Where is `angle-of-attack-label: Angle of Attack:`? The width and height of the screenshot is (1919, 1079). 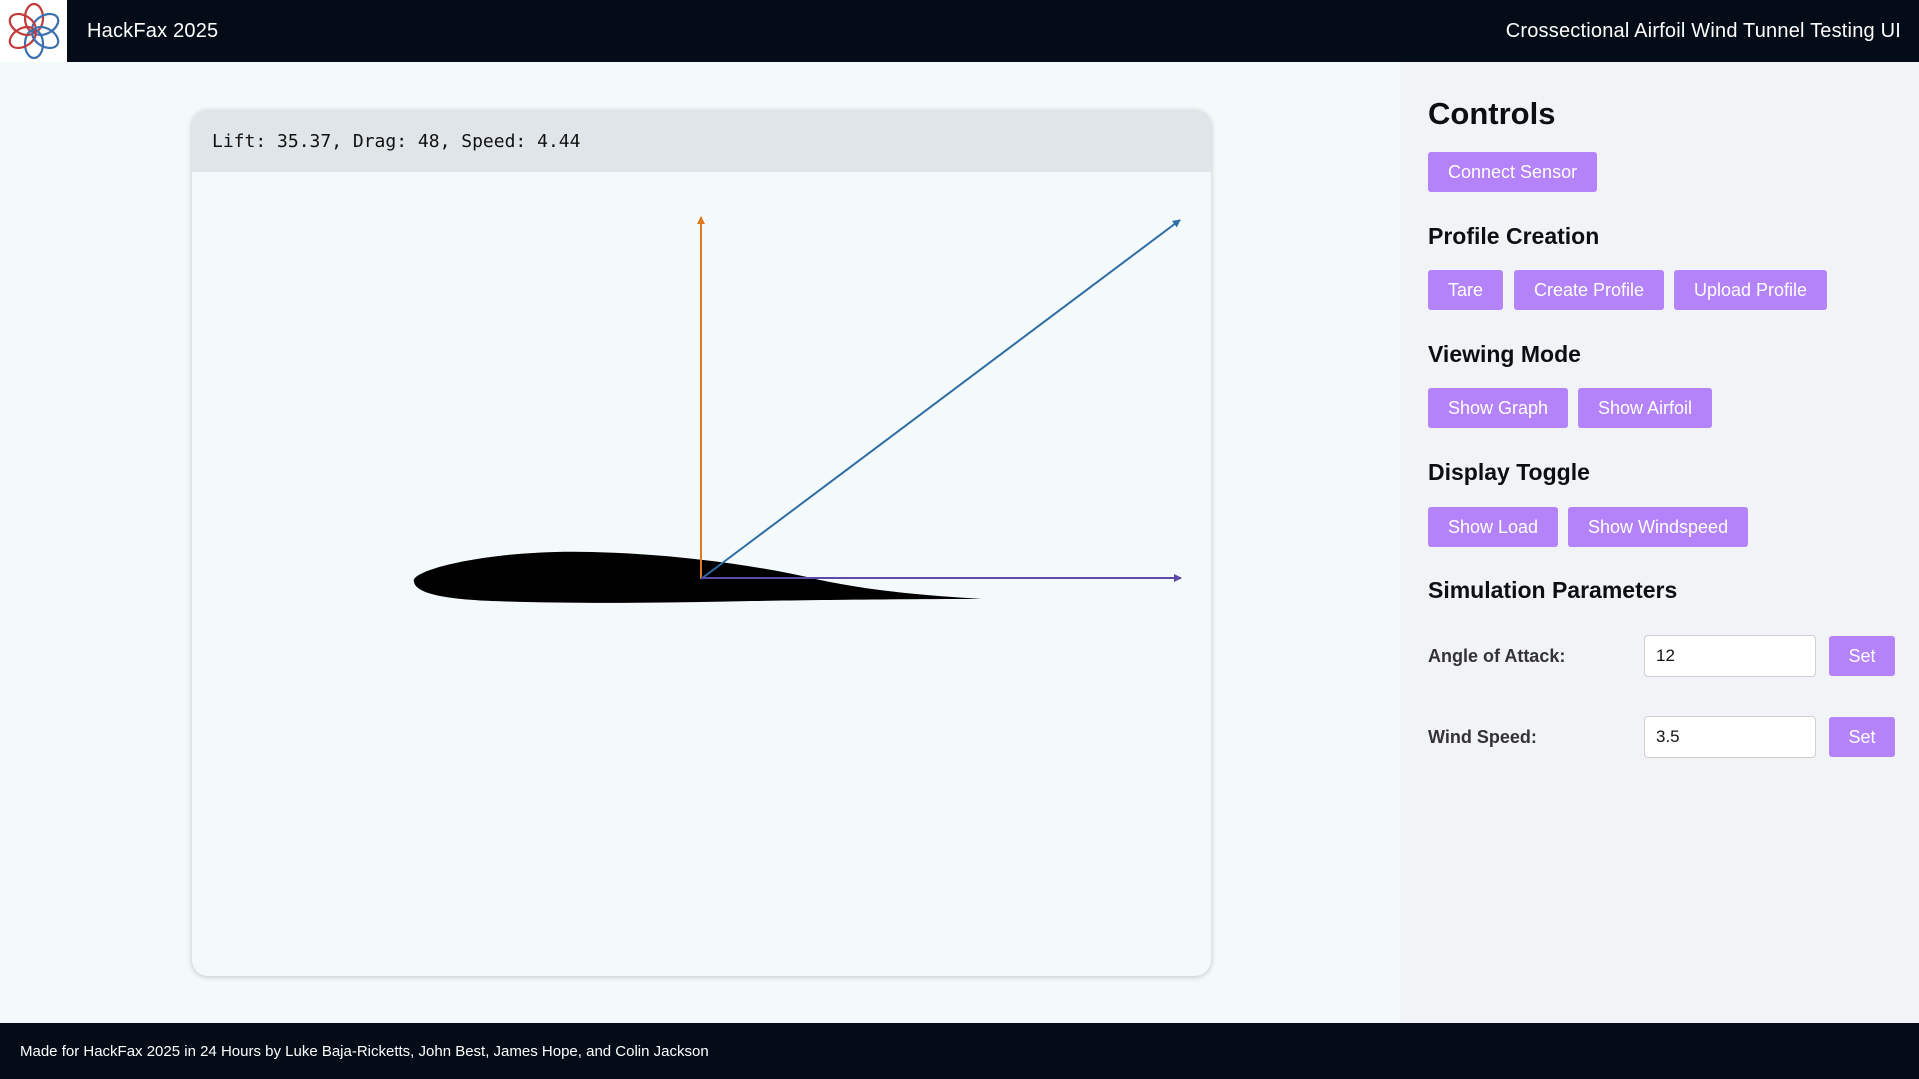 angle-of-attack-label: Angle of Attack: is located at coordinates (1497, 656).